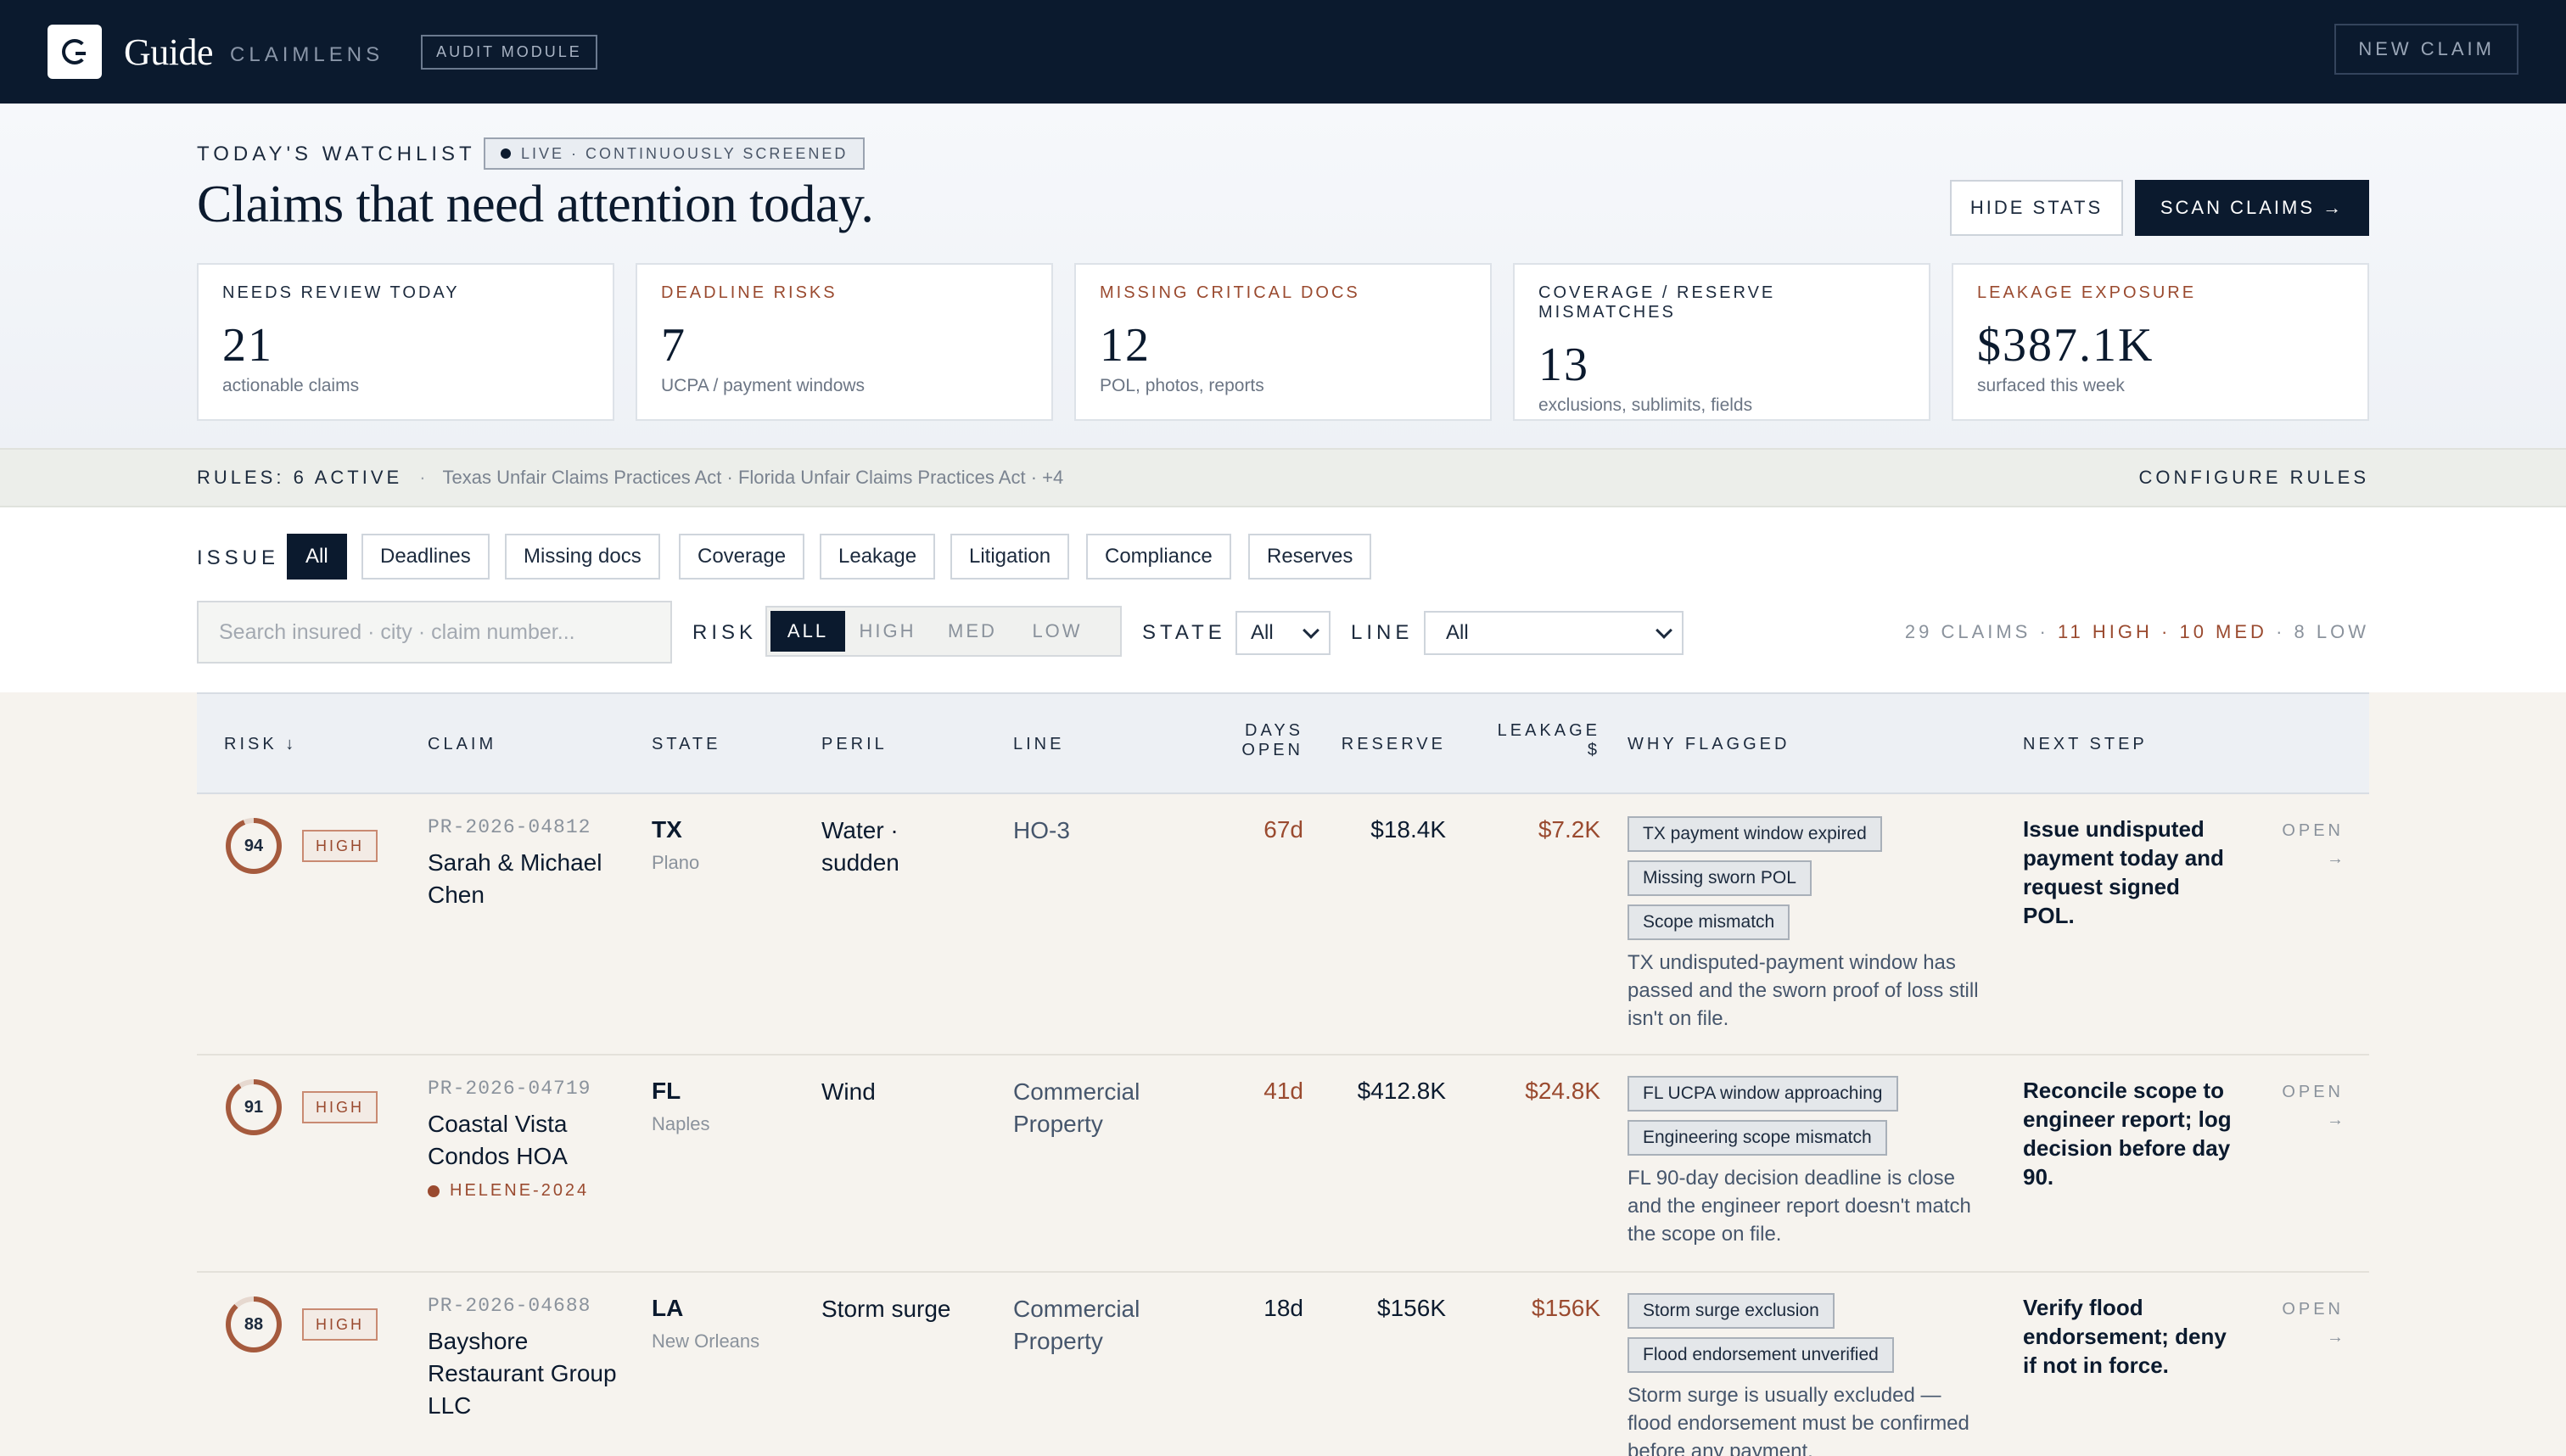 The height and width of the screenshot is (1456, 2566). I want to click on stat-label: COVERAGE / RESERVE MISMATCHES, so click(1657, 303).